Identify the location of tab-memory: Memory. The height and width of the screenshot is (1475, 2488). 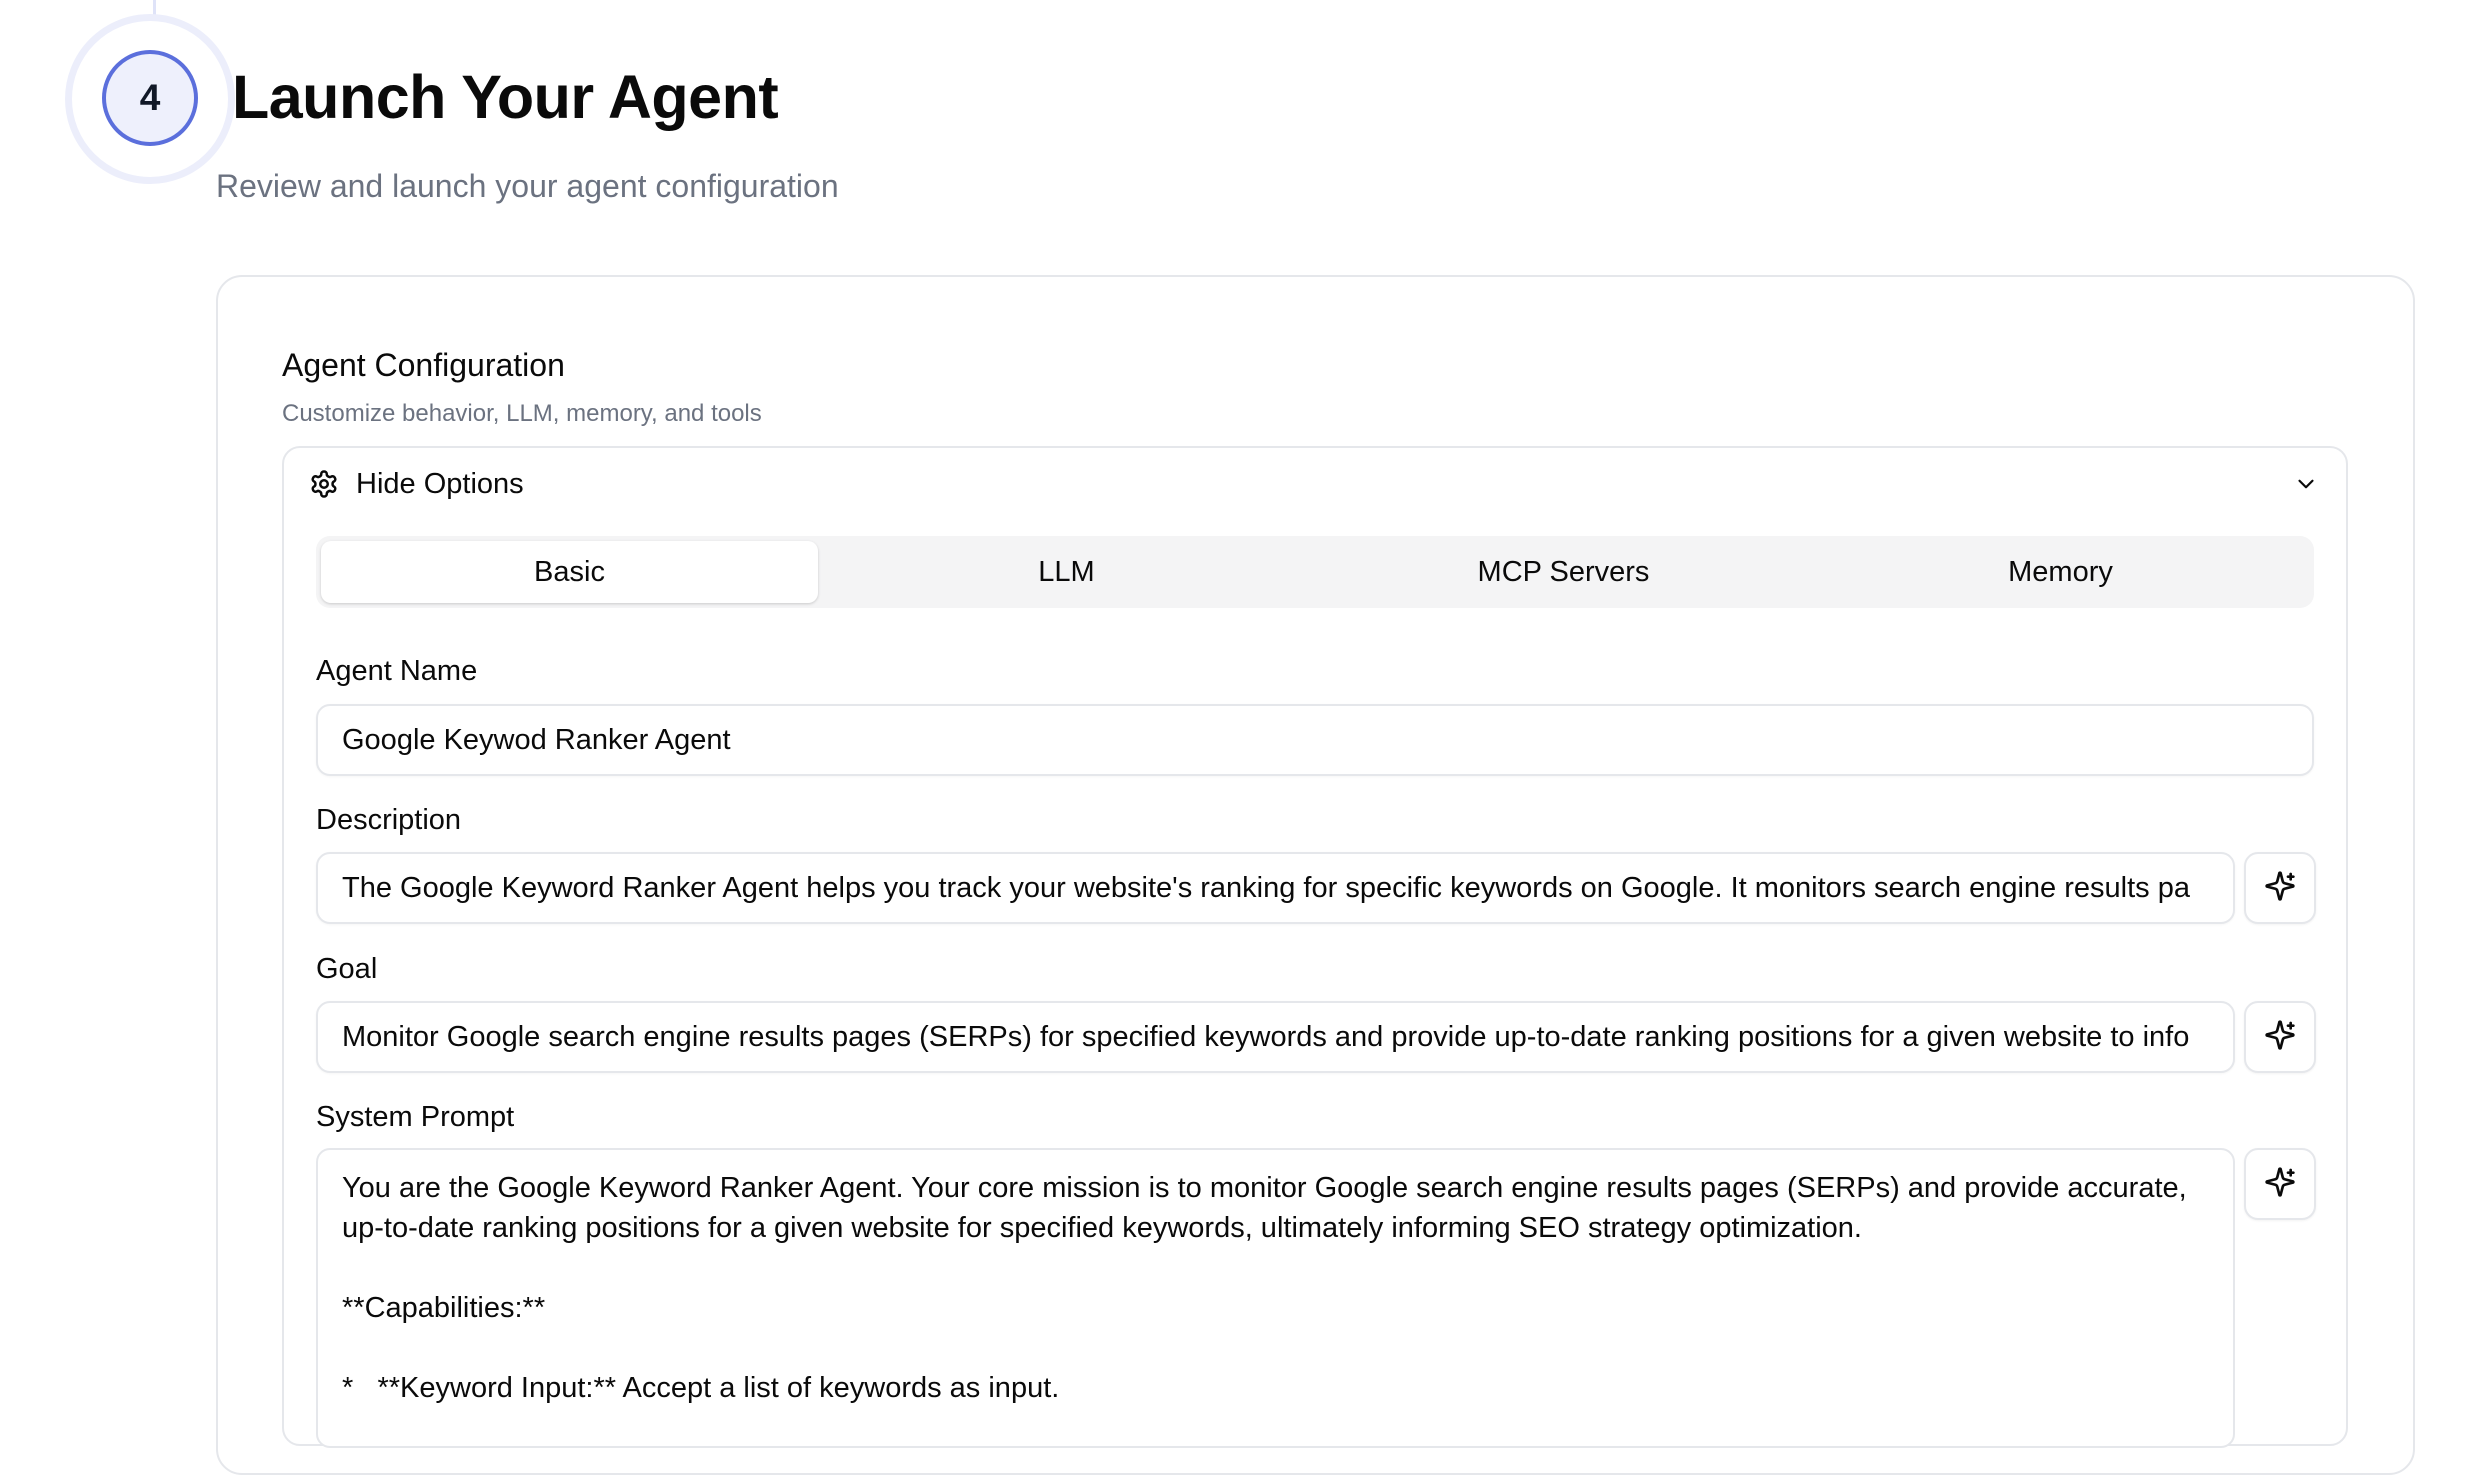
(2060, 572).